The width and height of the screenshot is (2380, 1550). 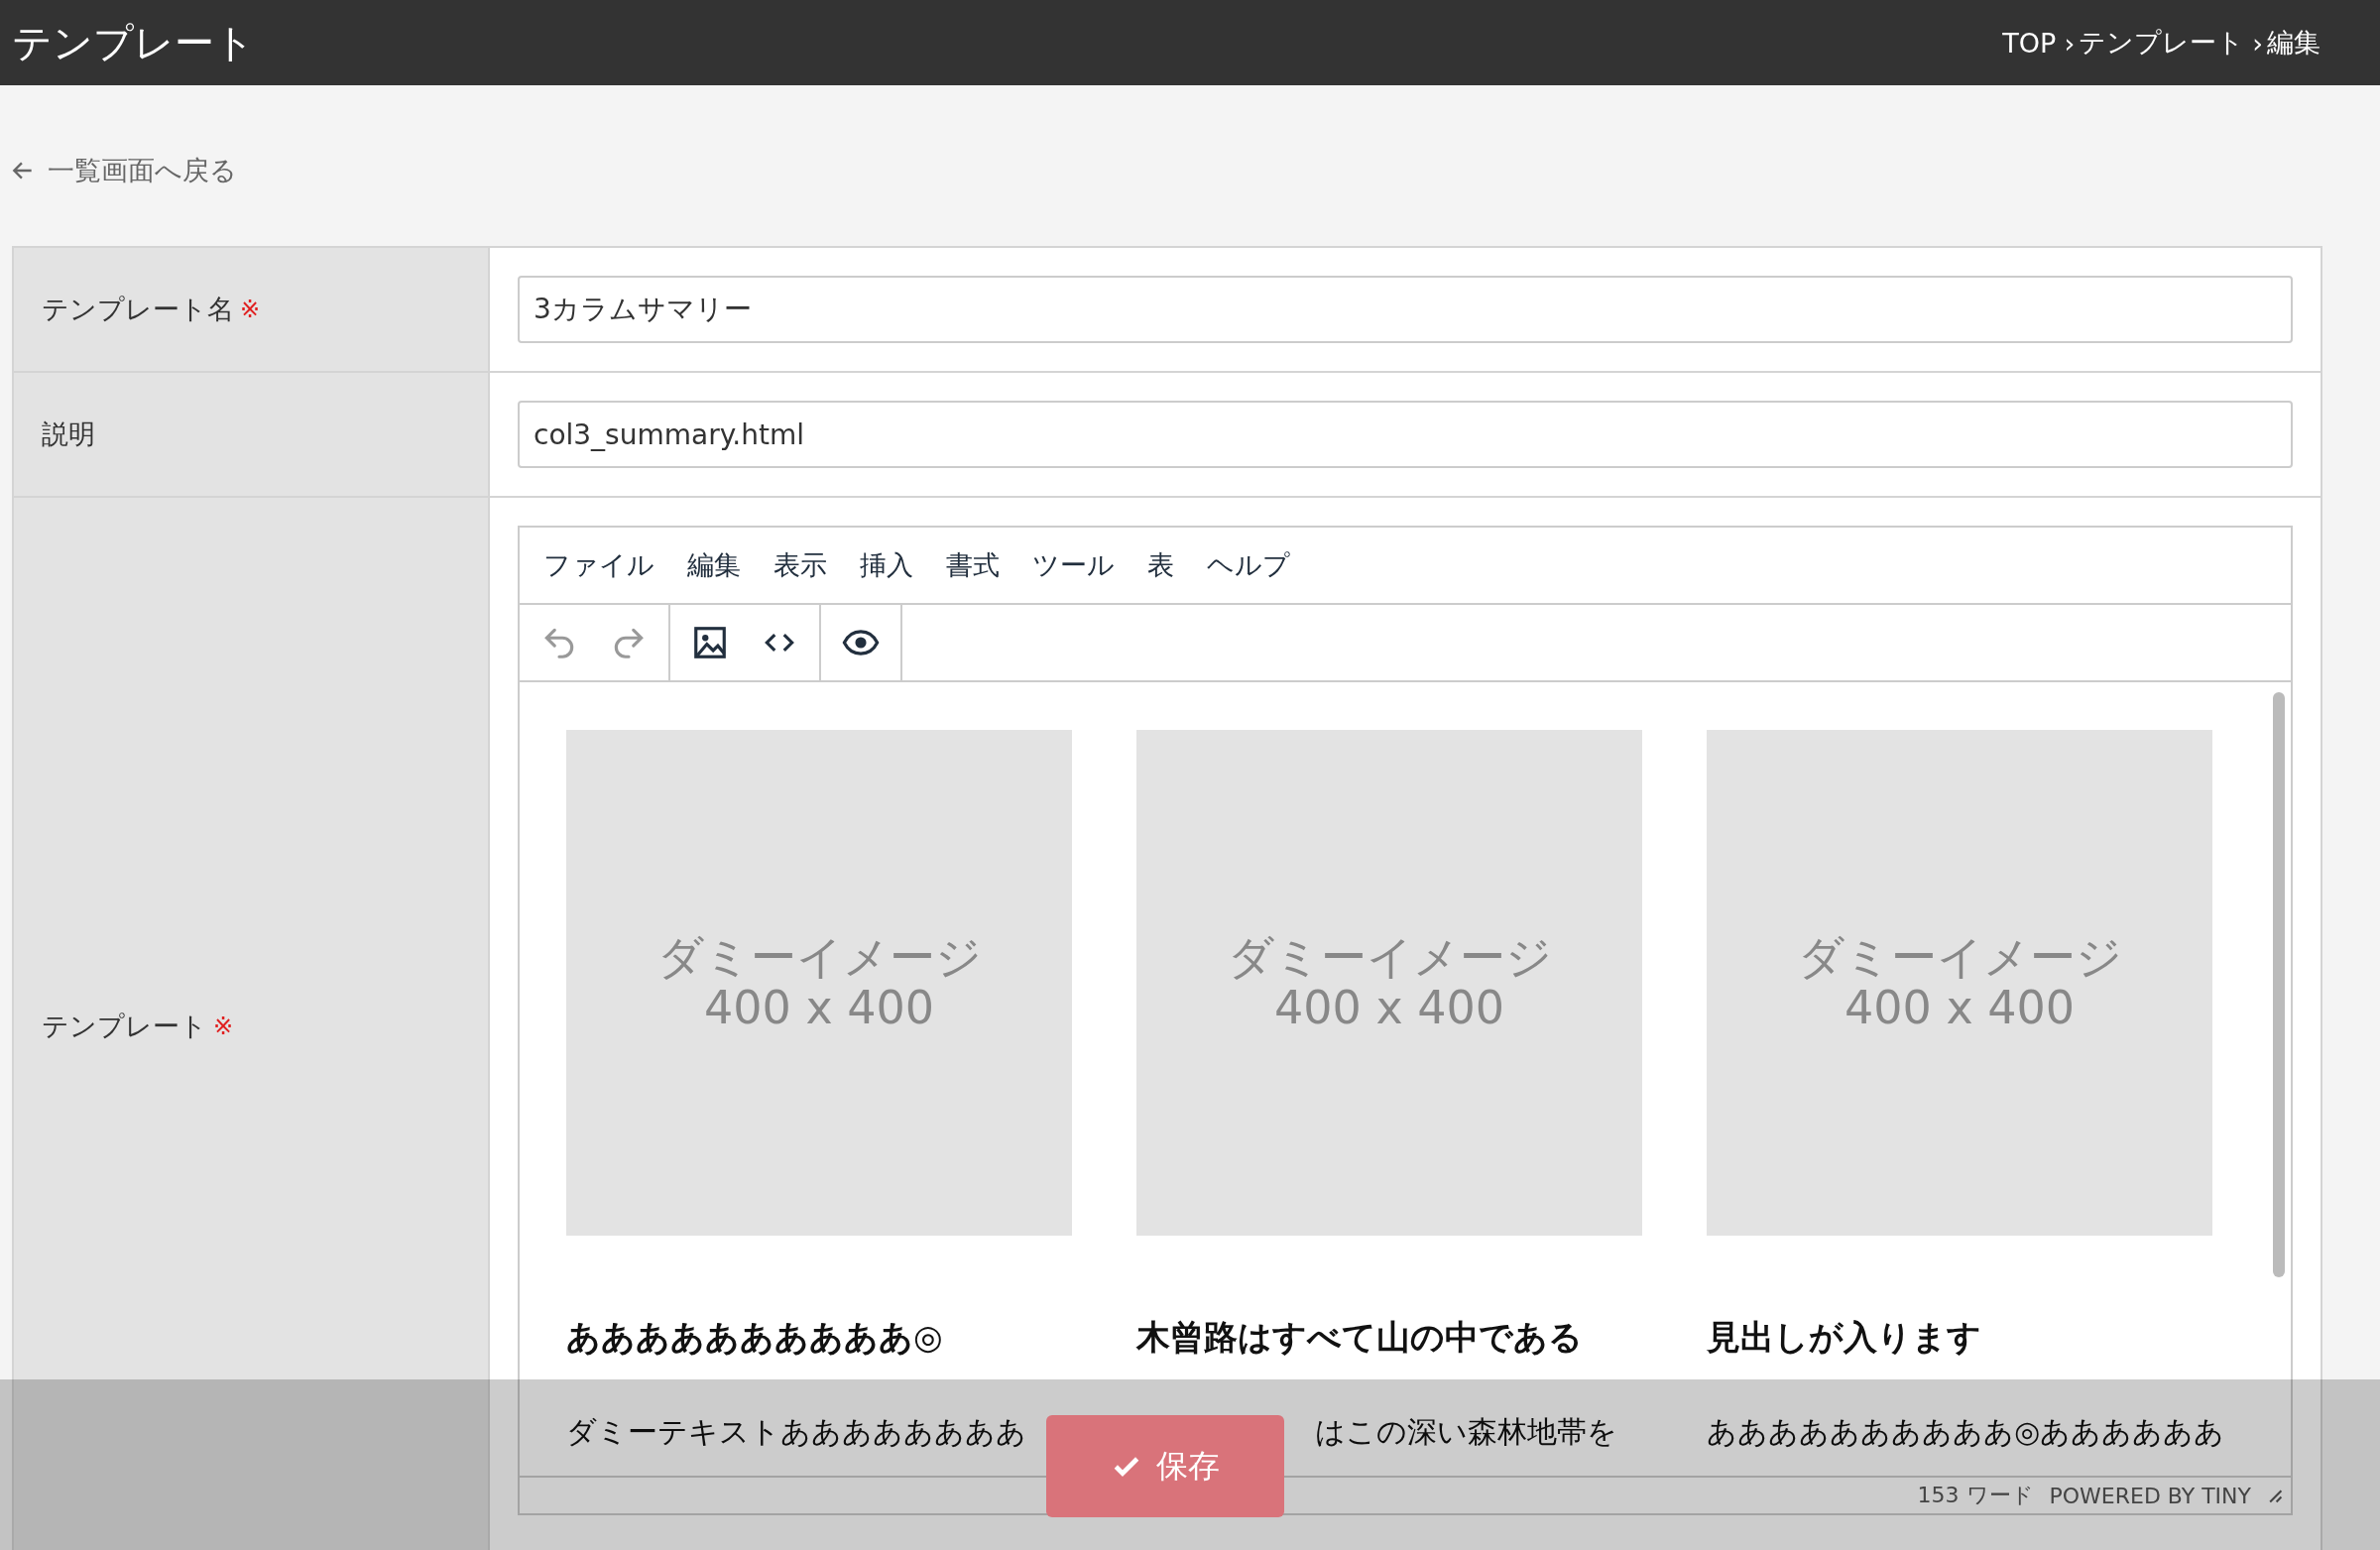 I want to click on image-icon, so click(x=710, y=642).